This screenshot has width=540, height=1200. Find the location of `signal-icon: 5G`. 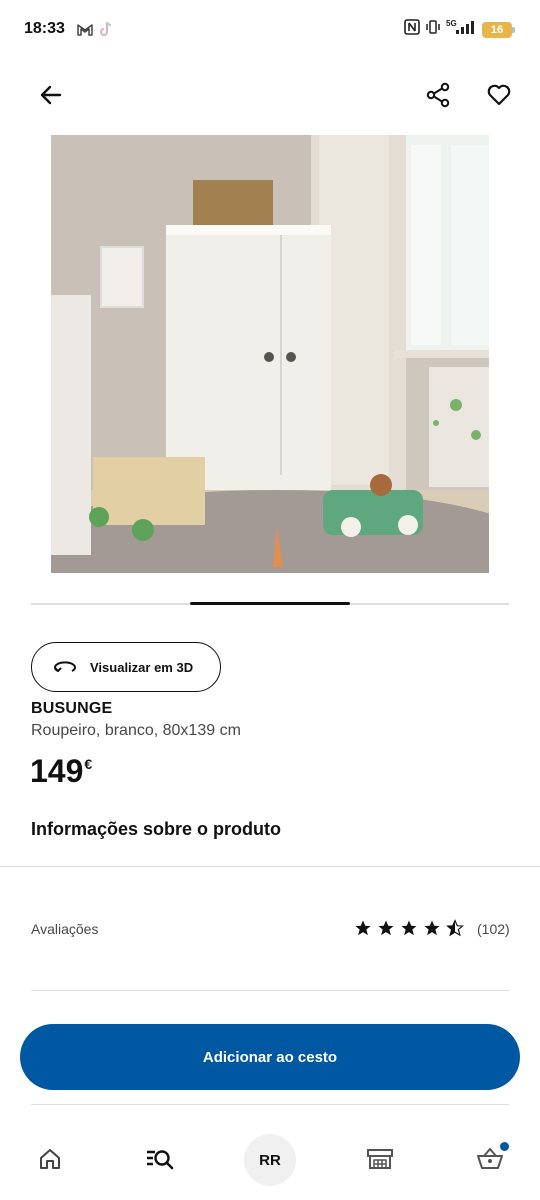

signal-icon: 5G is located at coordinates (461, 29).